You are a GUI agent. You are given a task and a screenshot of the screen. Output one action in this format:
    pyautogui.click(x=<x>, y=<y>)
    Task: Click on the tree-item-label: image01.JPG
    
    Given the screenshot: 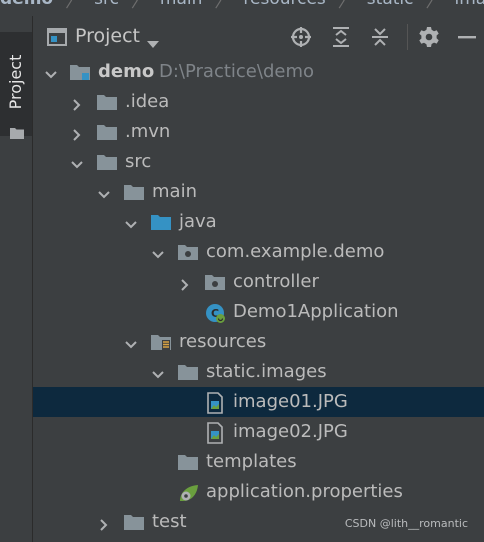 What is the action you would take?
    pyautogui.click(x=290, y=401)
    